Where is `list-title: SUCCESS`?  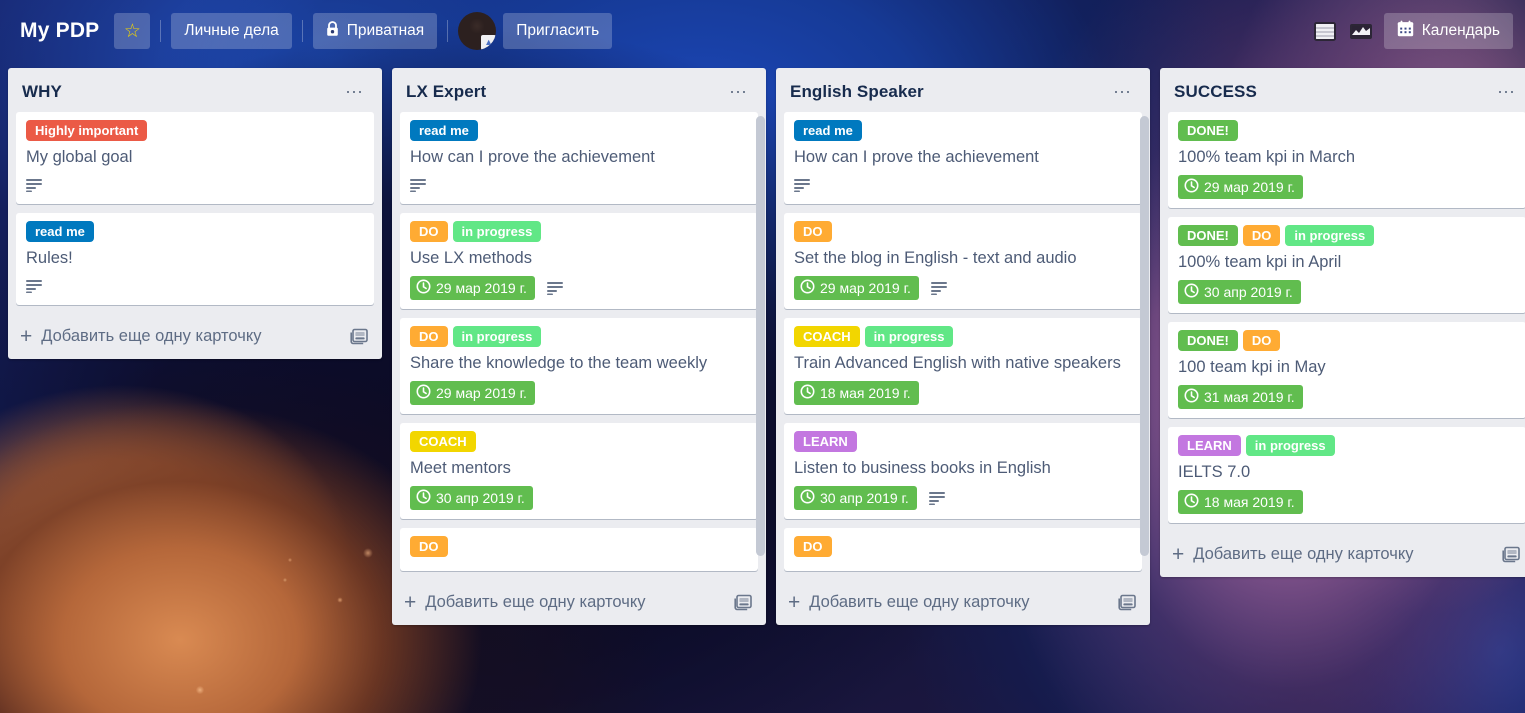
list-title: SUCCESS is located at coordinates (1215, 92).